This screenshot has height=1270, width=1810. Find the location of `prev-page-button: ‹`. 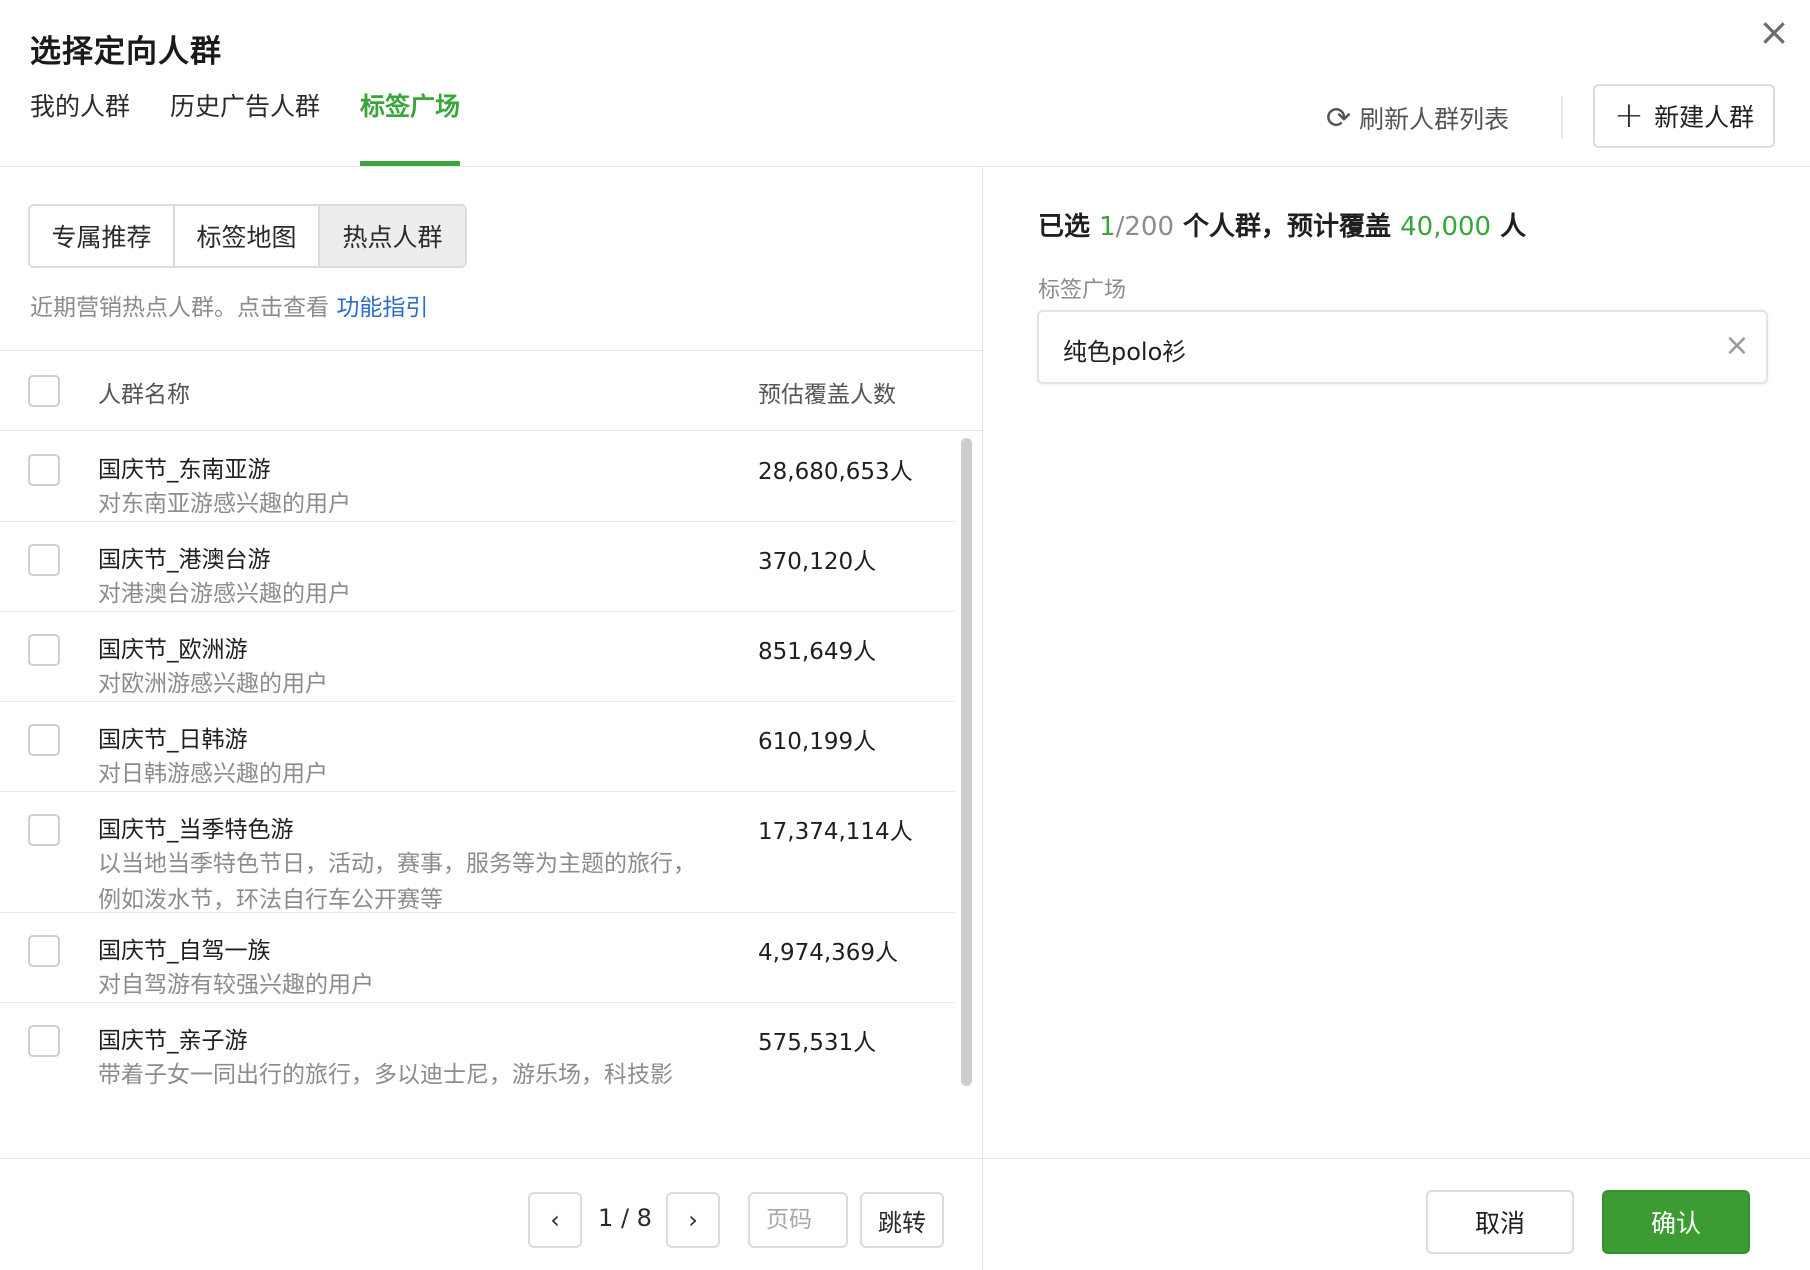

prev-page-button: ‹ is located at coordinates (555, 1220).